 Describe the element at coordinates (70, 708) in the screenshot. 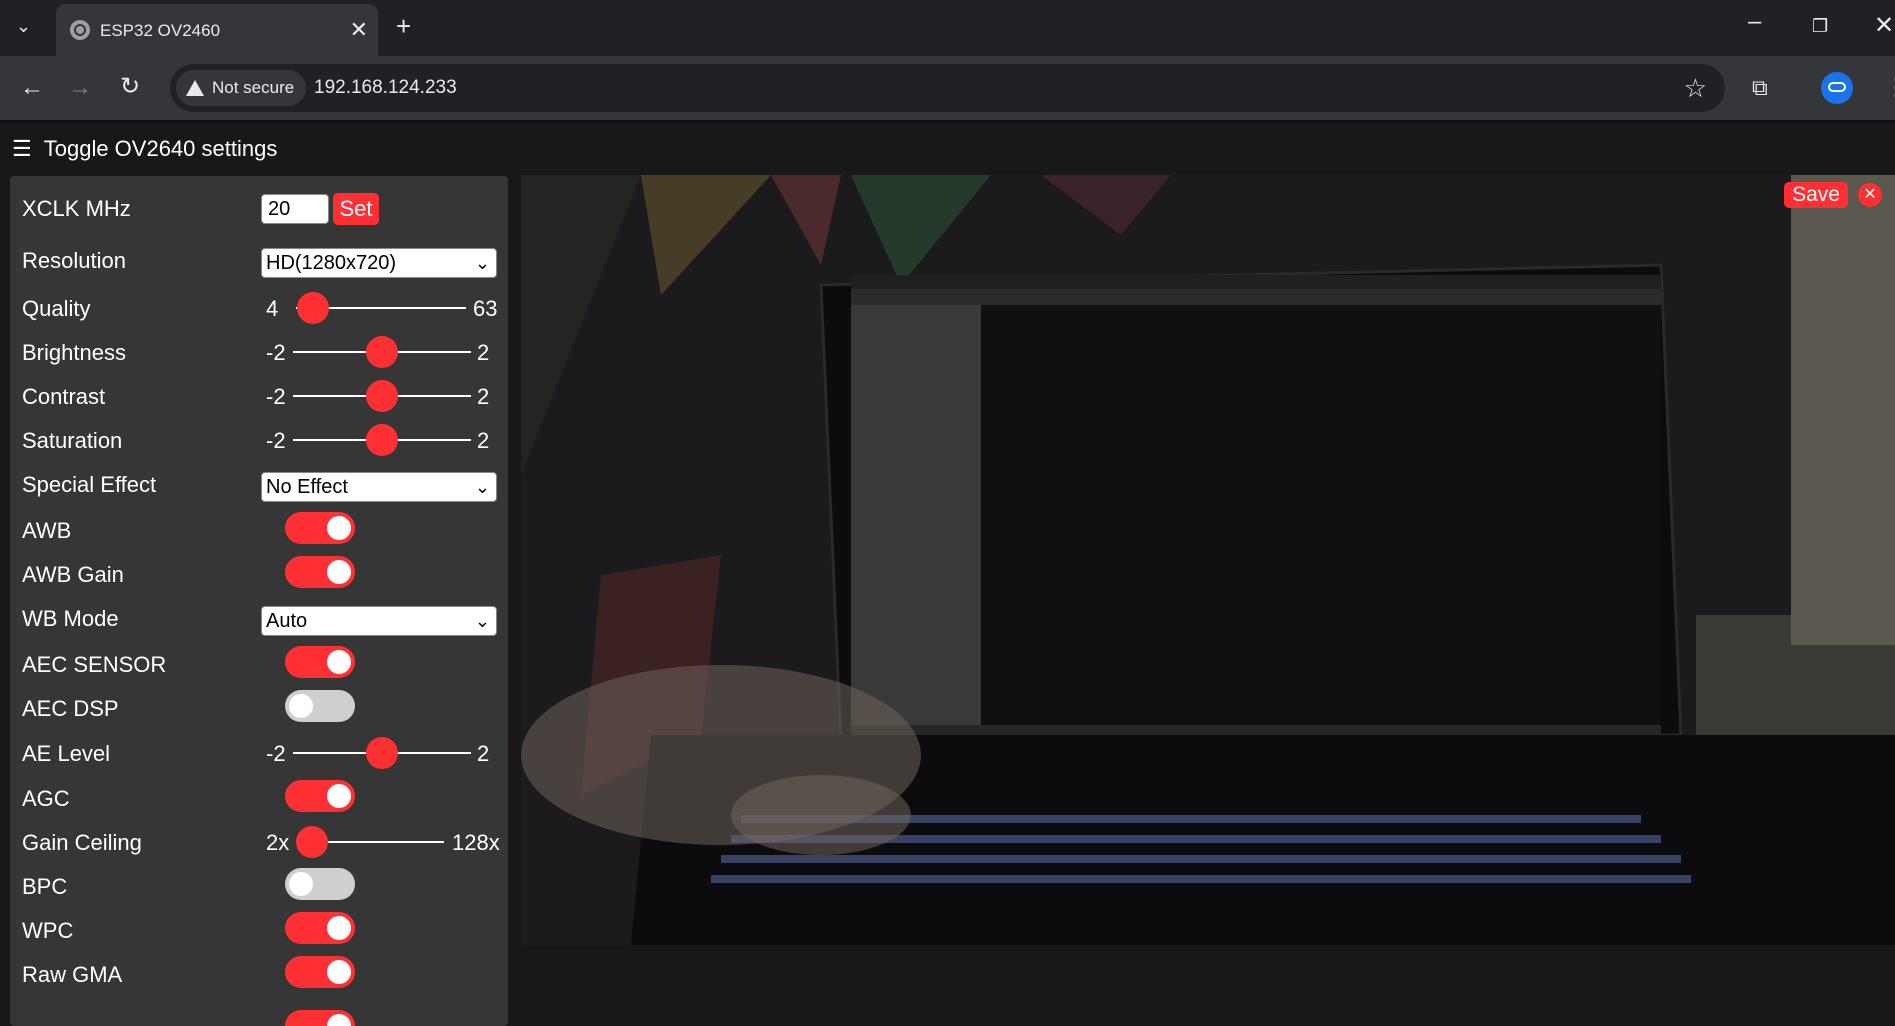

I see `aec-dsp-label: AEC DSP` at that location.